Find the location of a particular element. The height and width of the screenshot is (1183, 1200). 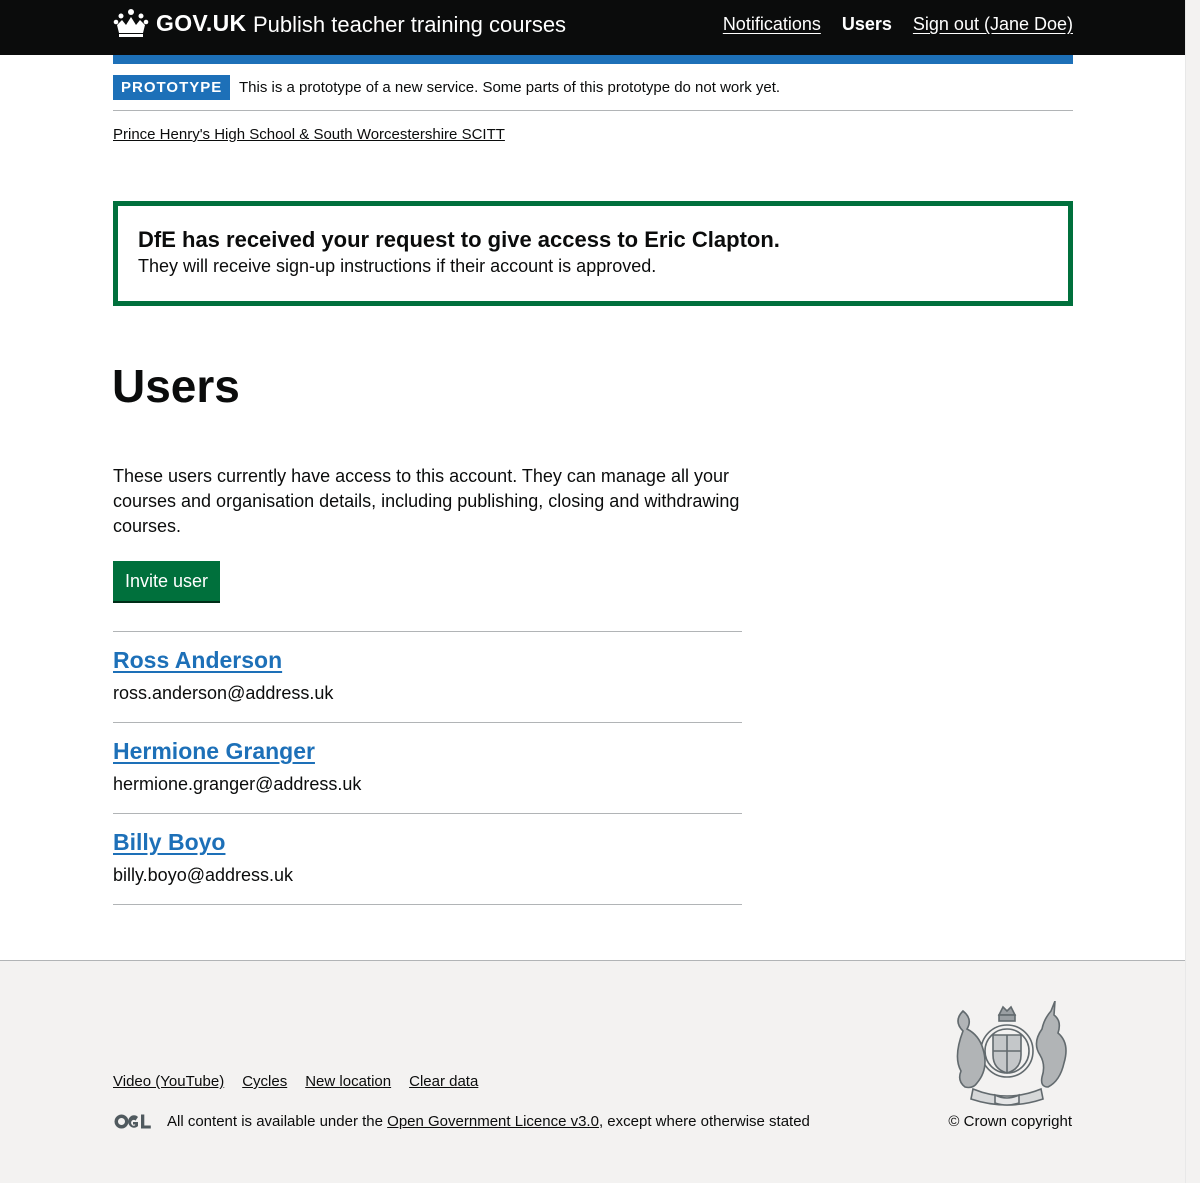

user-name-link: Ross Anderson is located at coordinates (197, 660).